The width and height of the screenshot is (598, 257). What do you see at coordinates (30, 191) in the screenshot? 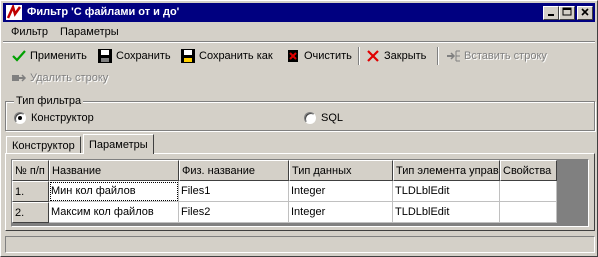
I see `row-number: 1.` at bounding box center [30, 191].